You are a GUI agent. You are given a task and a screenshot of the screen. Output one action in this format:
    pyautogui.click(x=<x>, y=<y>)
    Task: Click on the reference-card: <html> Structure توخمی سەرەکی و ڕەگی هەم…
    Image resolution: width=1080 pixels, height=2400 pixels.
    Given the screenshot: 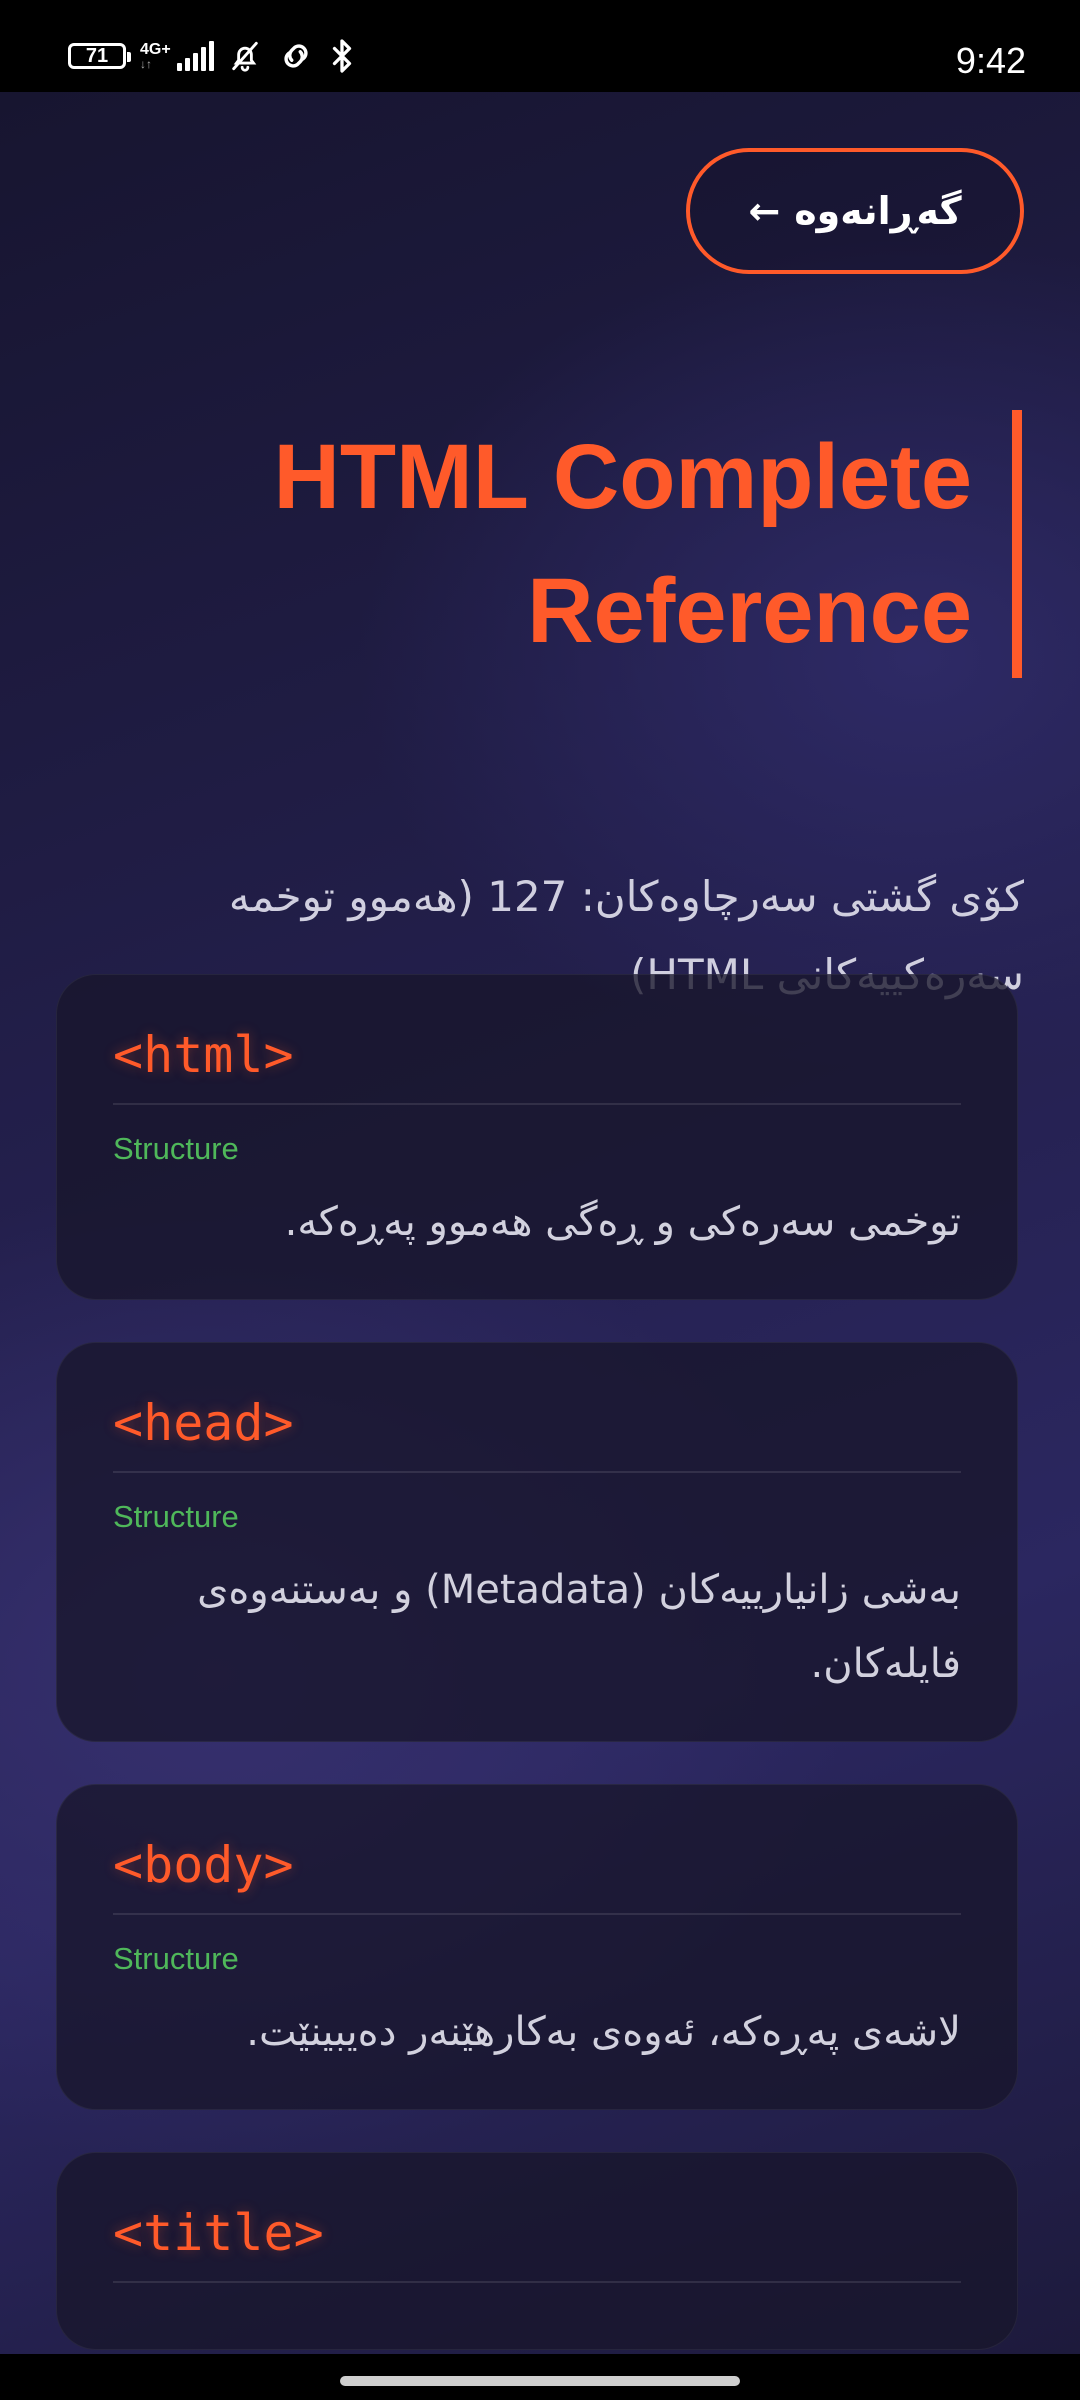 What is the action you would take?
    pyautogui.click(x=537, y=1137)
    